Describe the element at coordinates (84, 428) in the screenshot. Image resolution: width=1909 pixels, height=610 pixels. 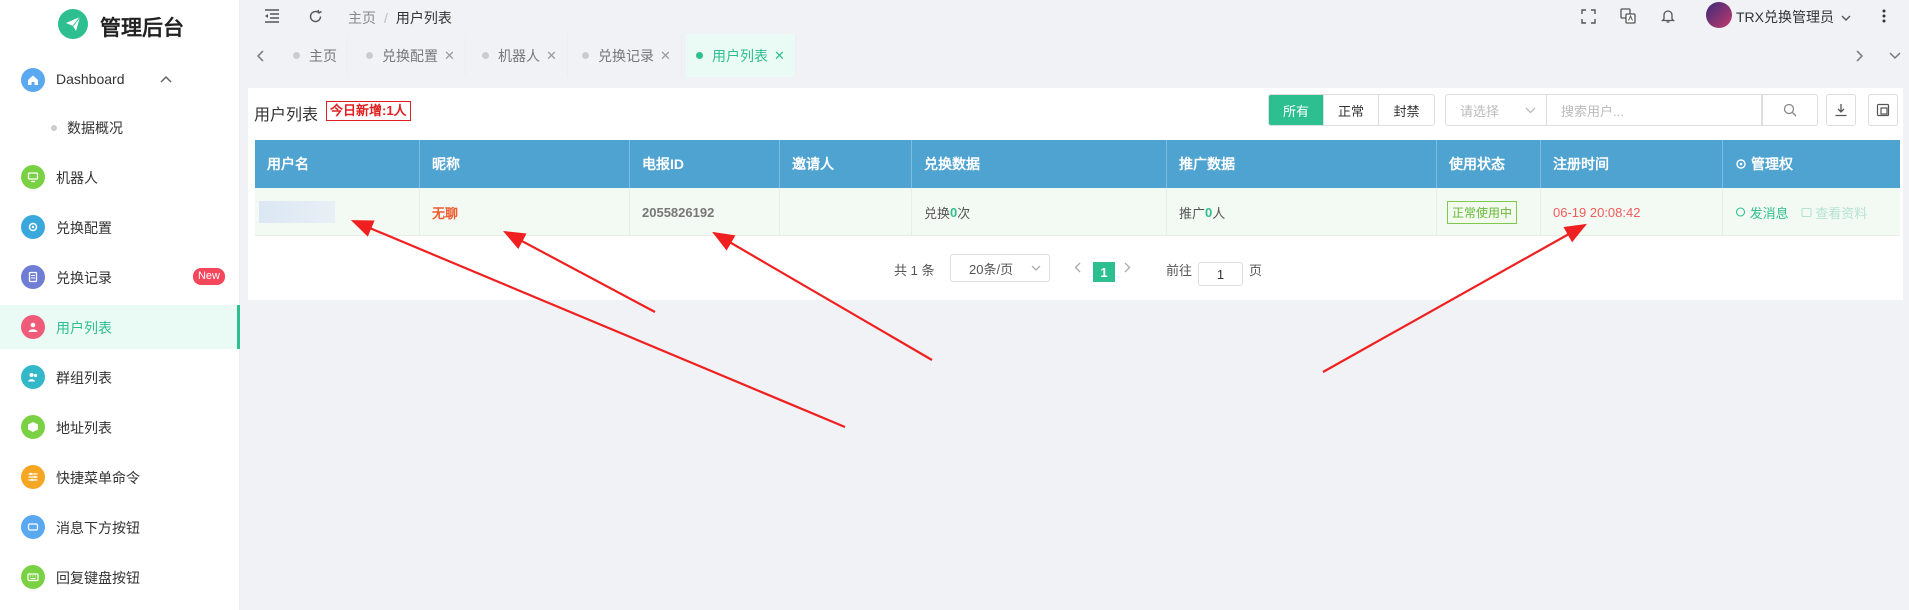
I see `sidebar-item-label: 地址列表` at that location.